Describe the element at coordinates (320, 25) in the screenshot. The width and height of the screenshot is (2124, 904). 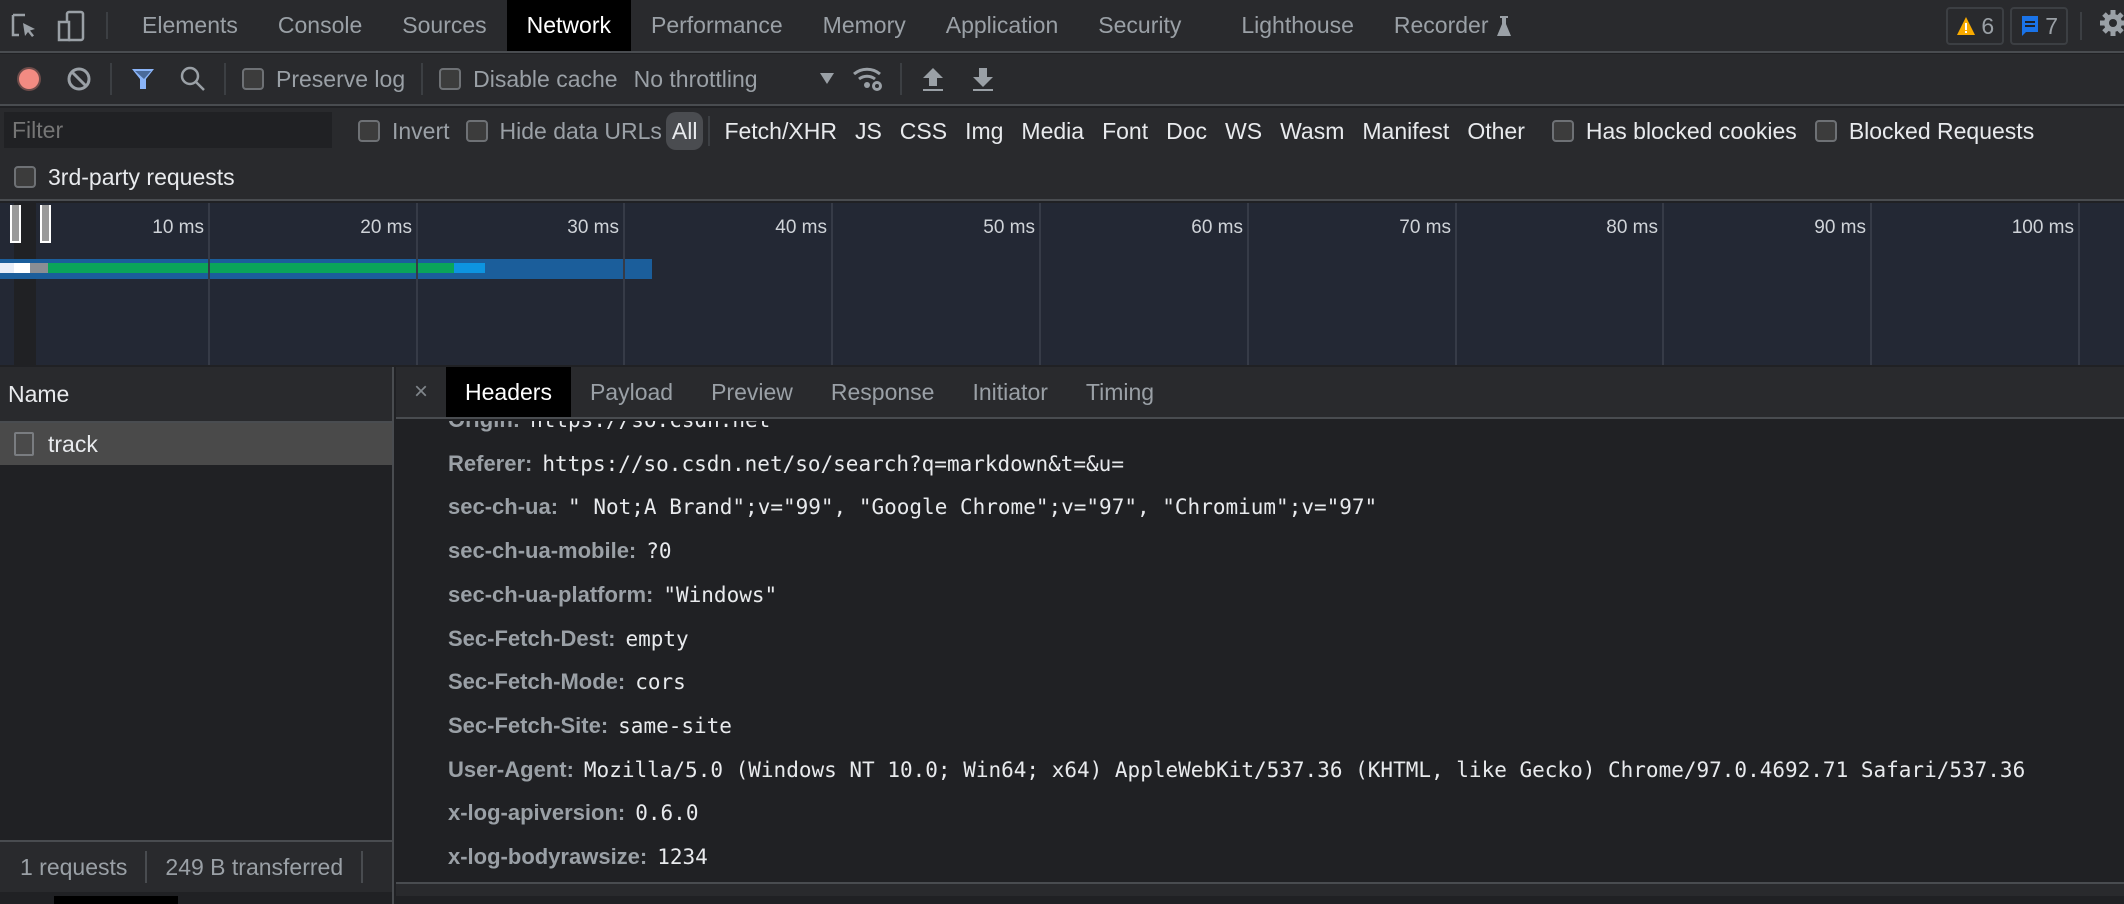
I see `tab-console: Console` at that location.